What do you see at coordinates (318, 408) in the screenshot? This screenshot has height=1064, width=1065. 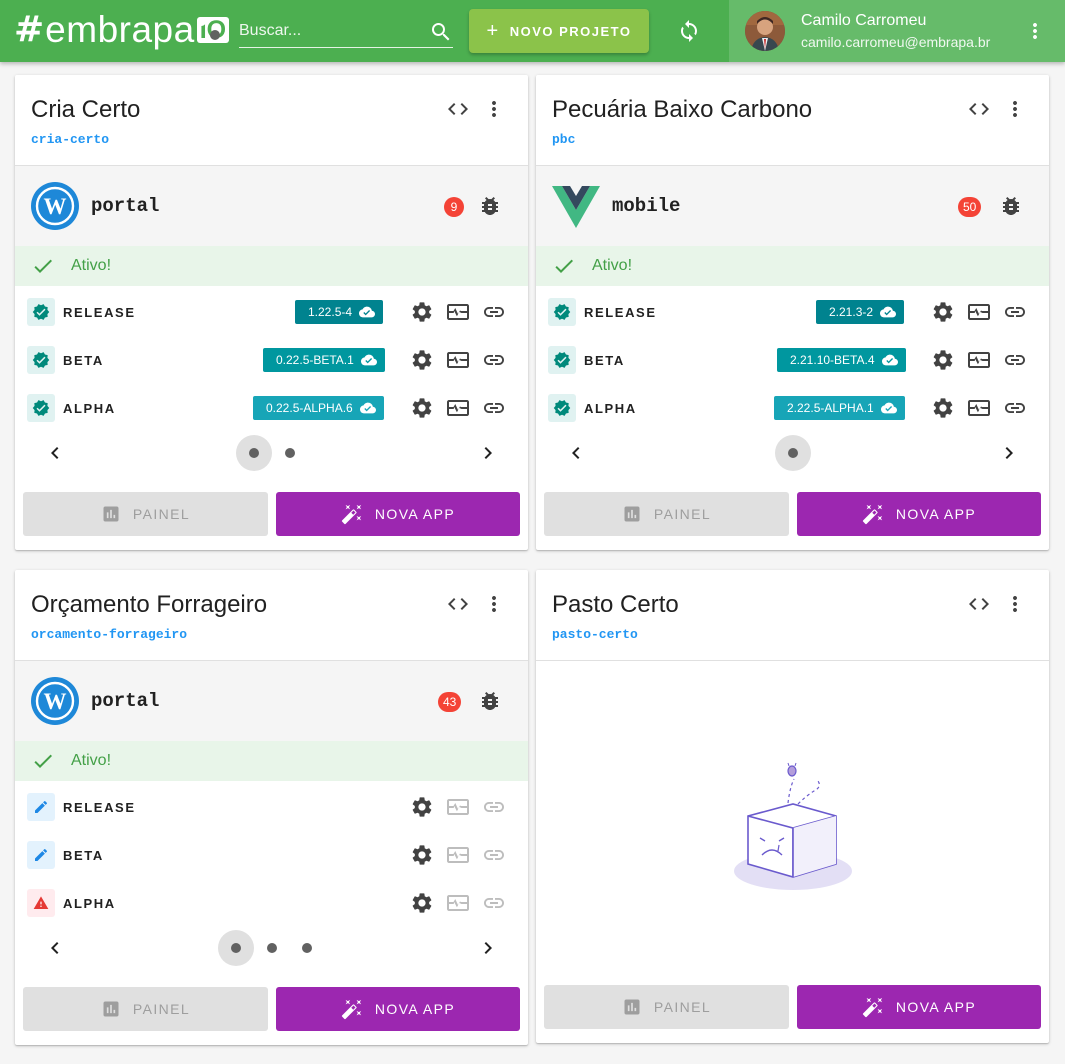 I see `version-chip: 0.22.5-ALPHA.6` at bounding box center [318, 408].